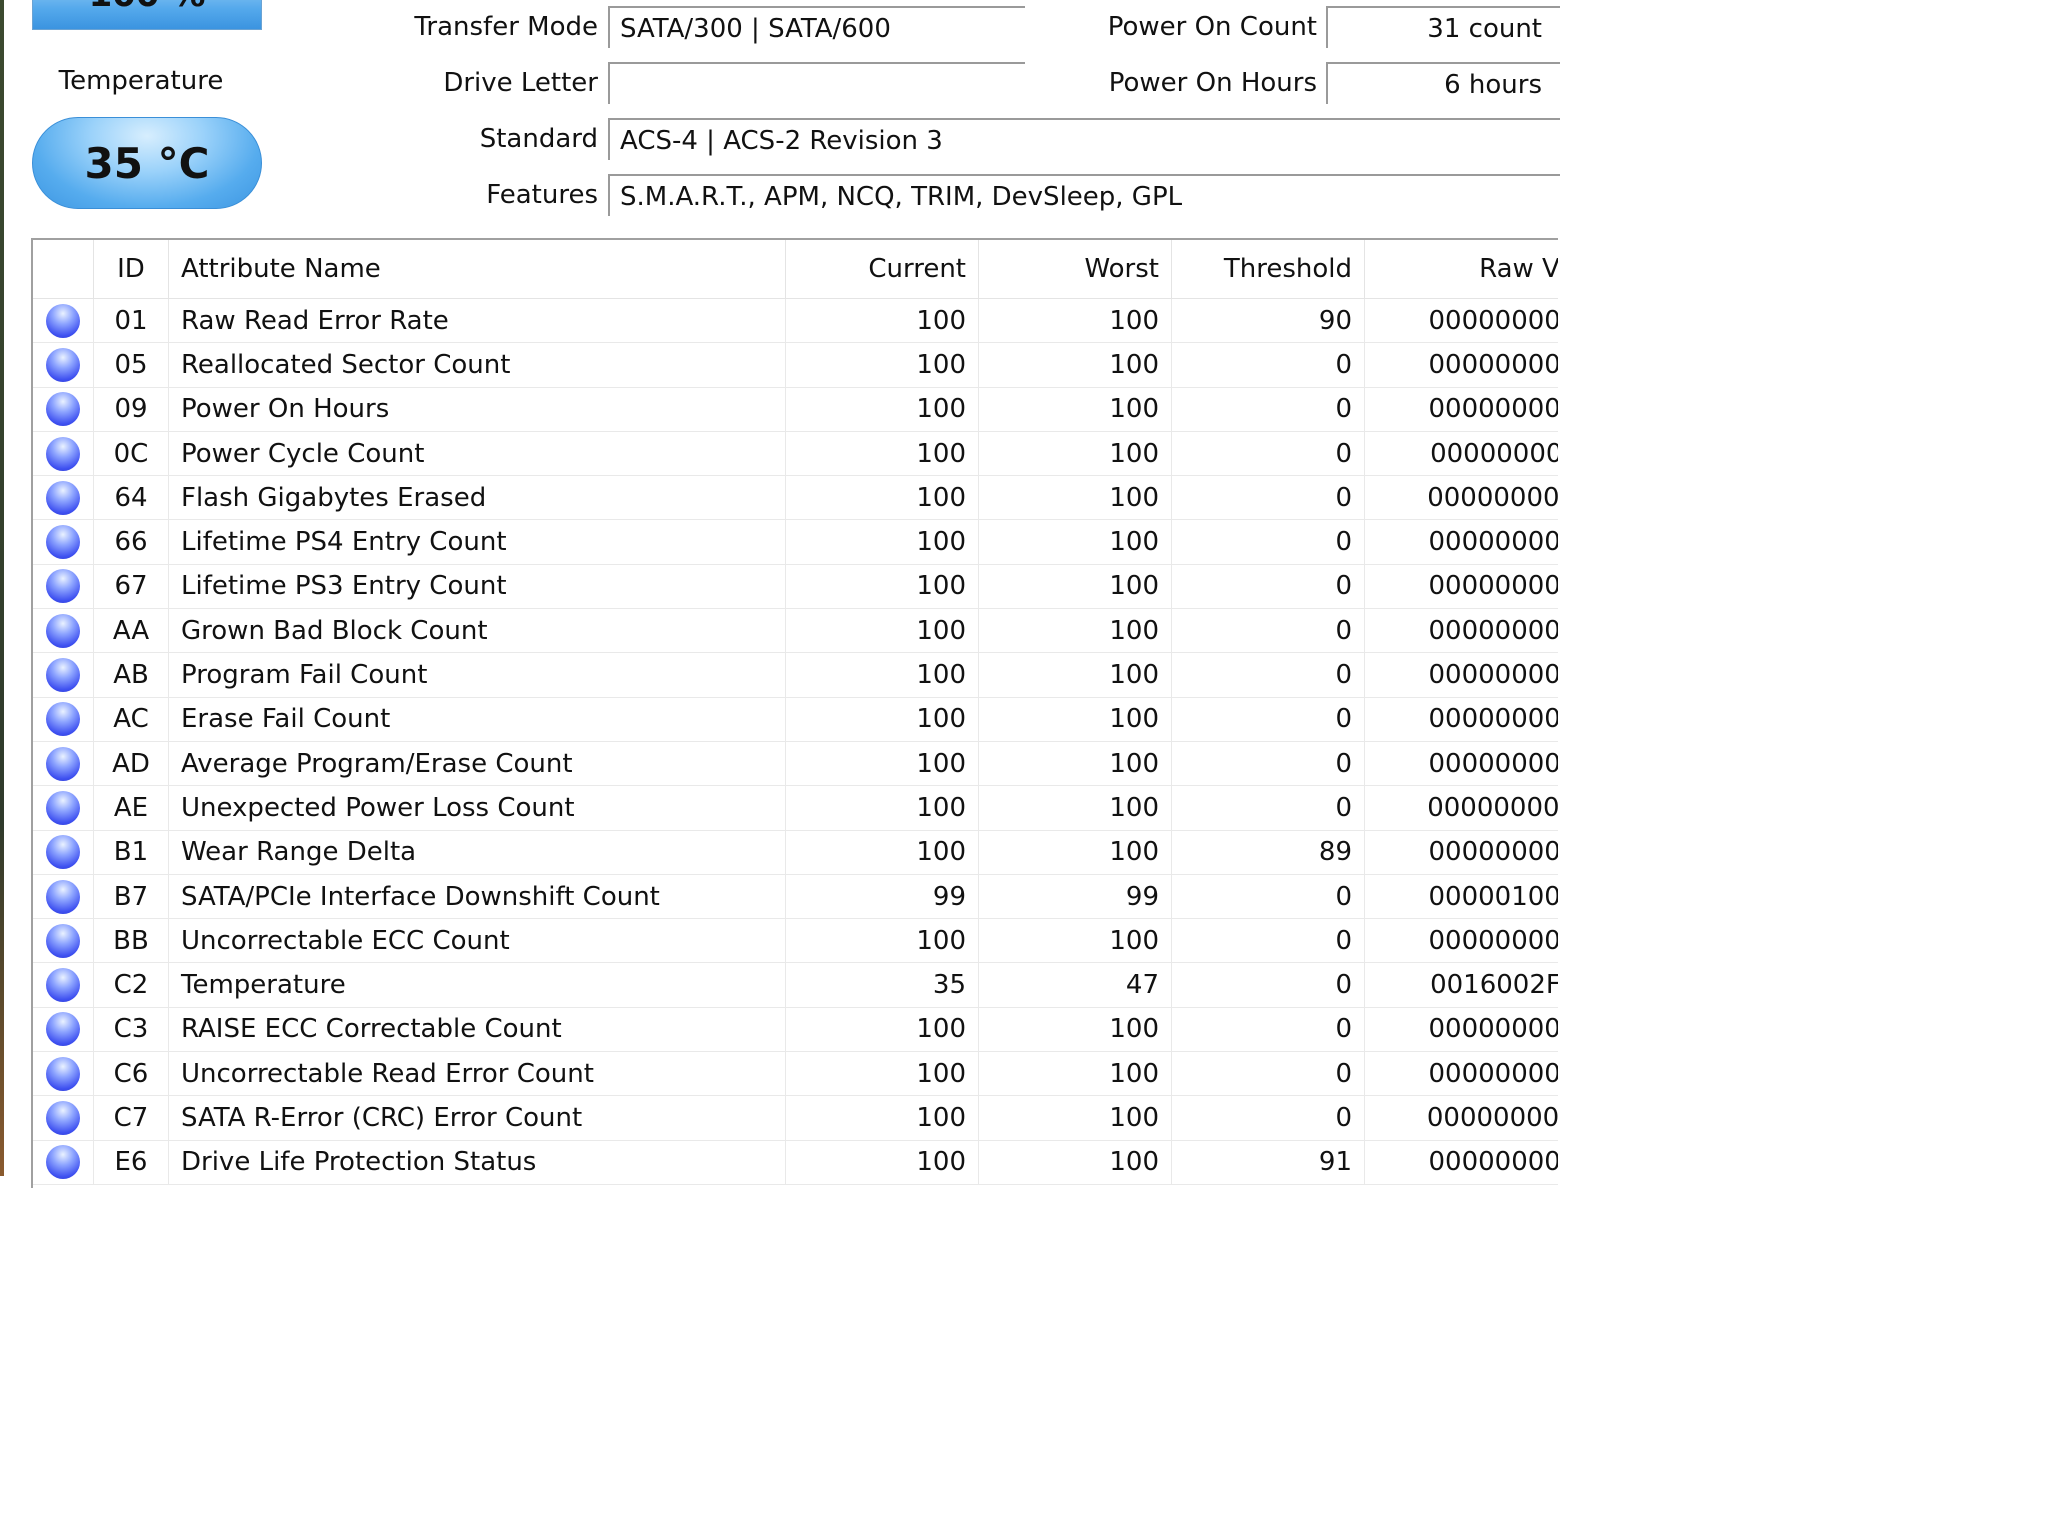  Describe the element at coordinates (147, 7) in the screenshot. I see `health-status-value: 100 %` at that location.